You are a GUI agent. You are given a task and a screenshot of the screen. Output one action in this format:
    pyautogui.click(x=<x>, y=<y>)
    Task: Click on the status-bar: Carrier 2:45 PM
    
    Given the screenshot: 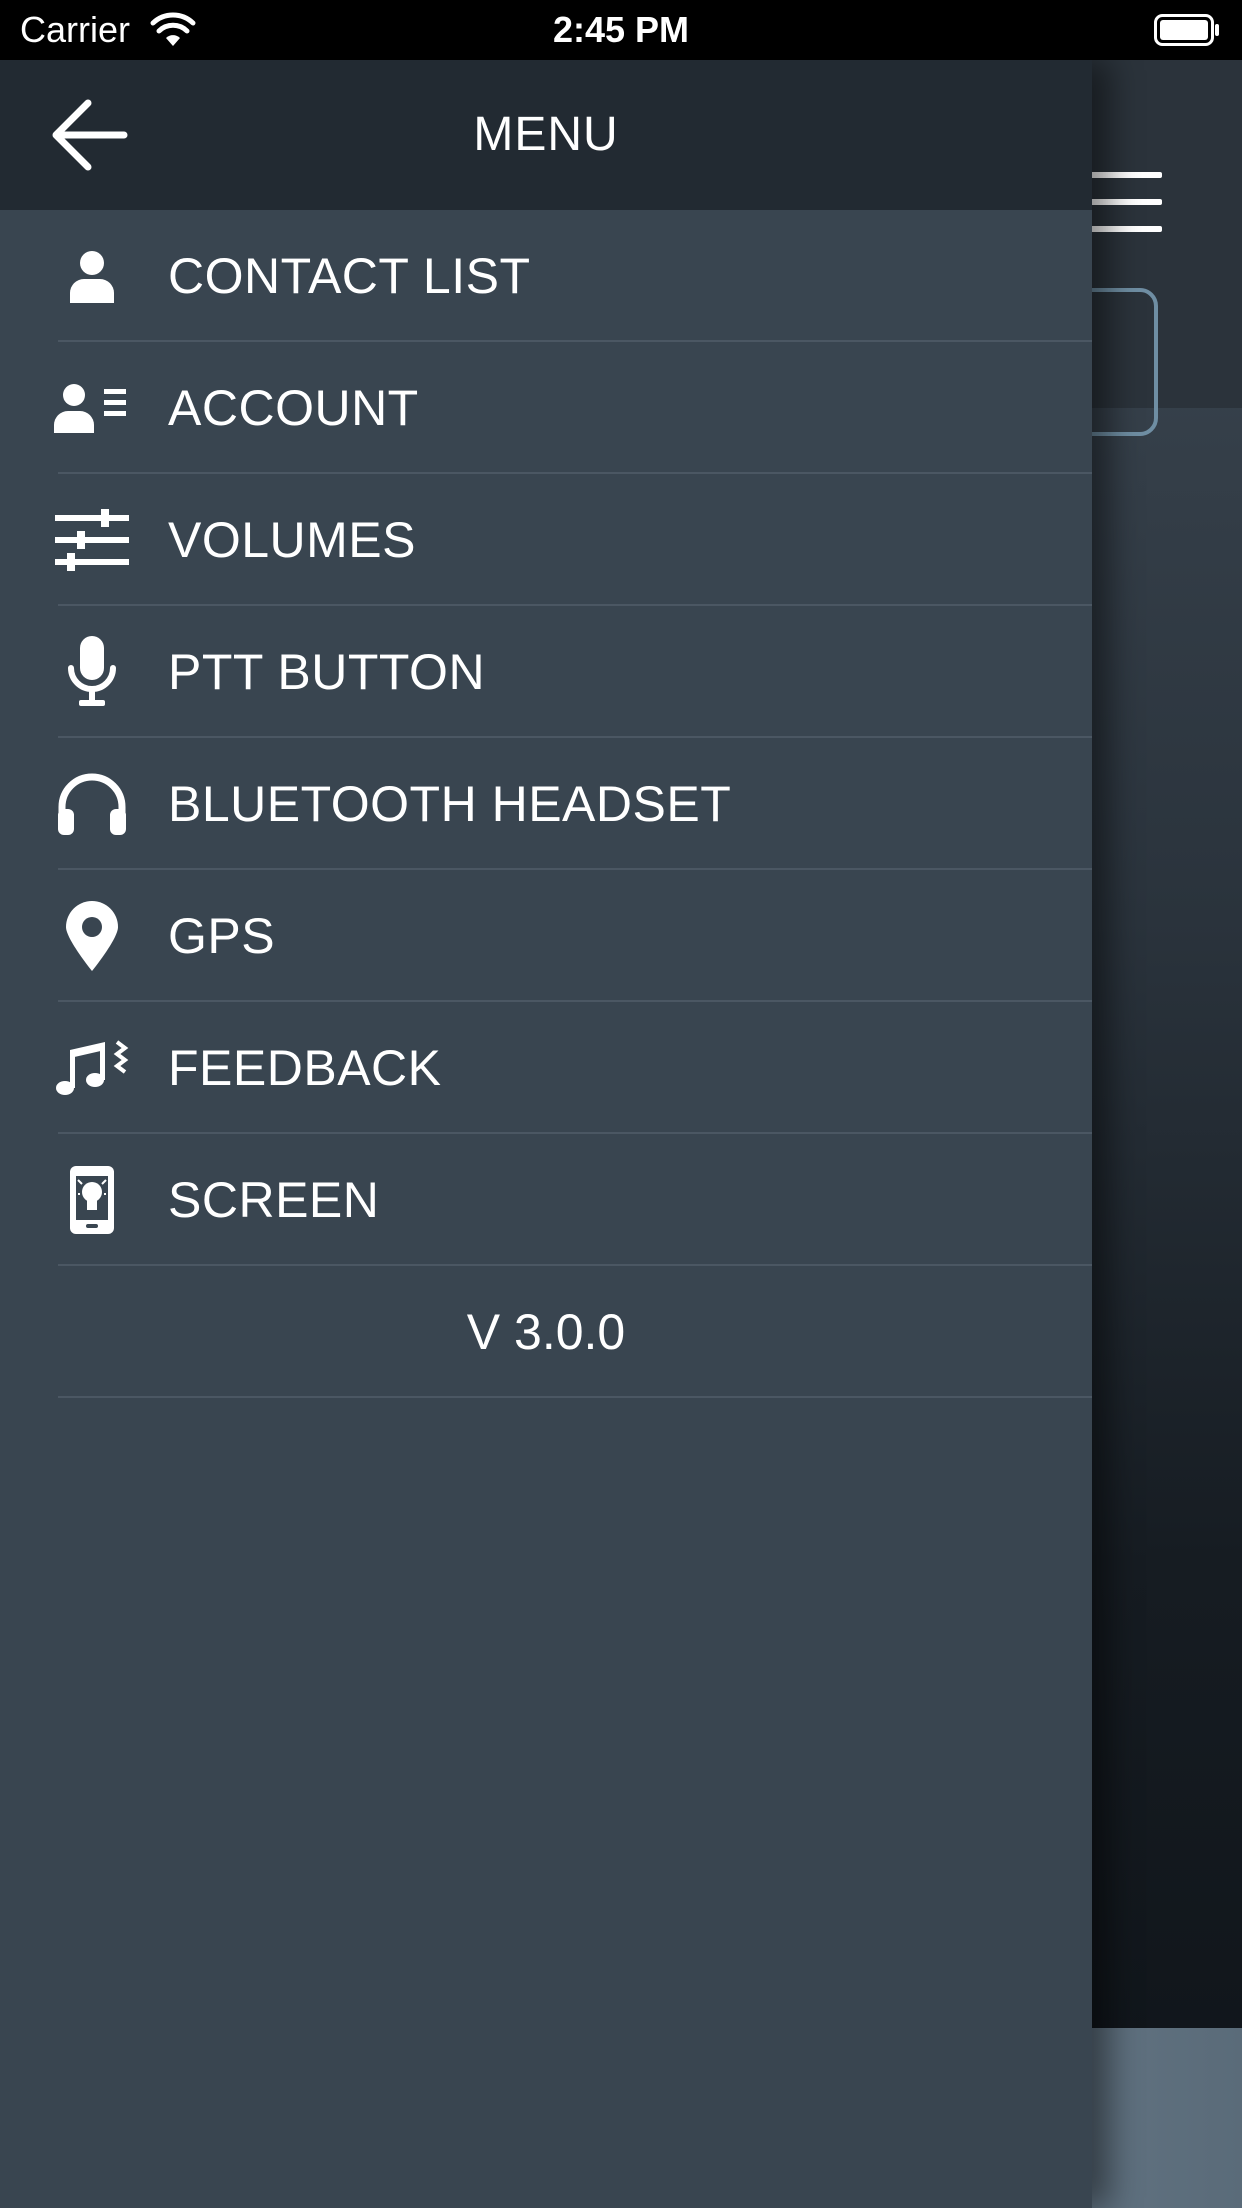 What is the action you would take?
    pyautogui.click(x=621, y=30)
    